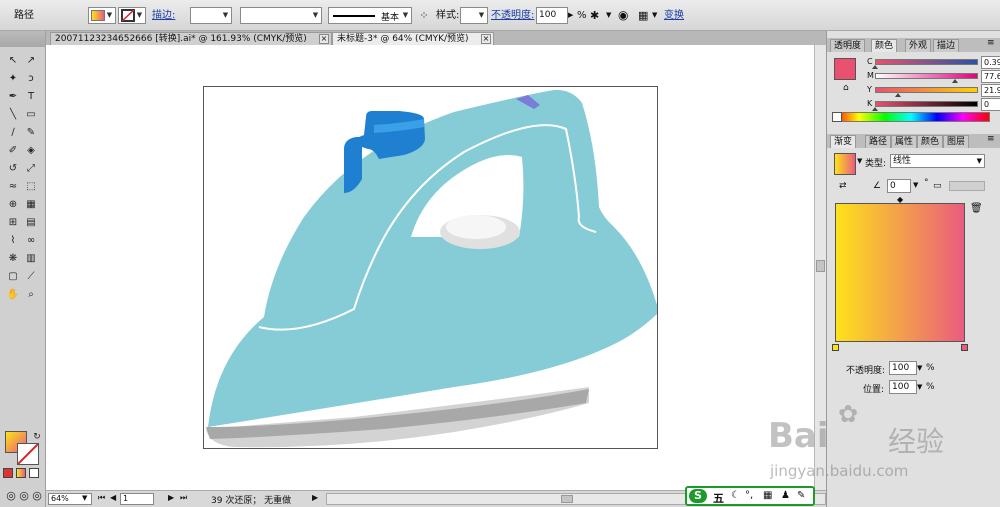  I want to click on angle-input: 0, so click(899, 186).